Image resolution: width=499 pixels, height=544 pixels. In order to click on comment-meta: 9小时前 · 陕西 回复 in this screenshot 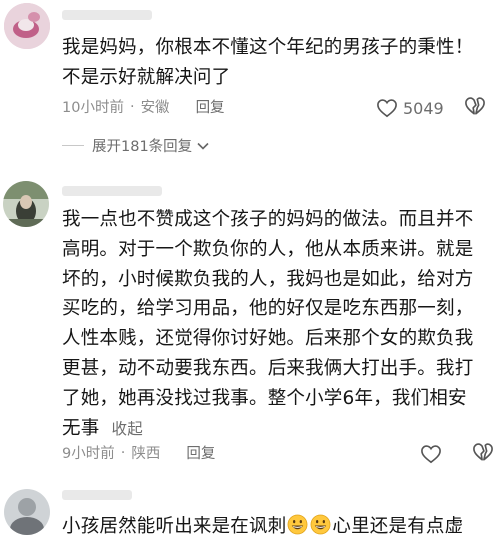, I will do `click(138, 452)`.